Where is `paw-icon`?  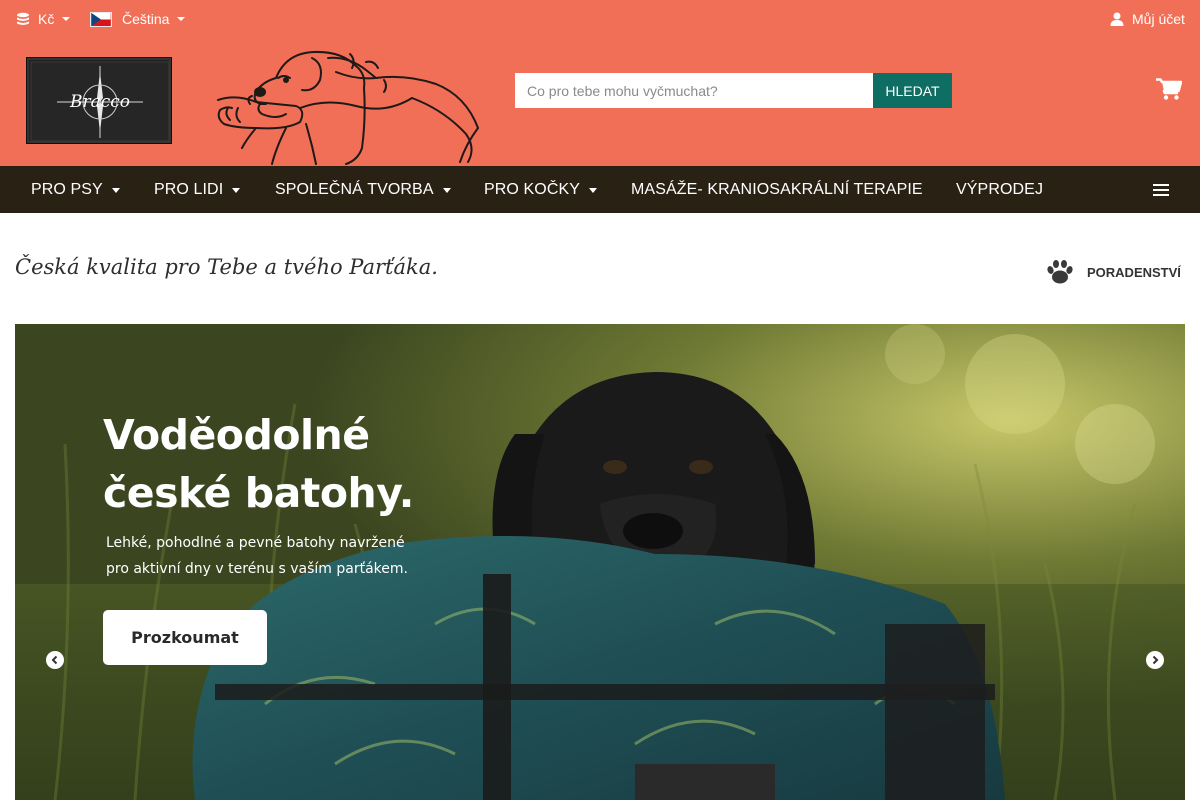
paw-icon is located at coordinates (1060, 272).